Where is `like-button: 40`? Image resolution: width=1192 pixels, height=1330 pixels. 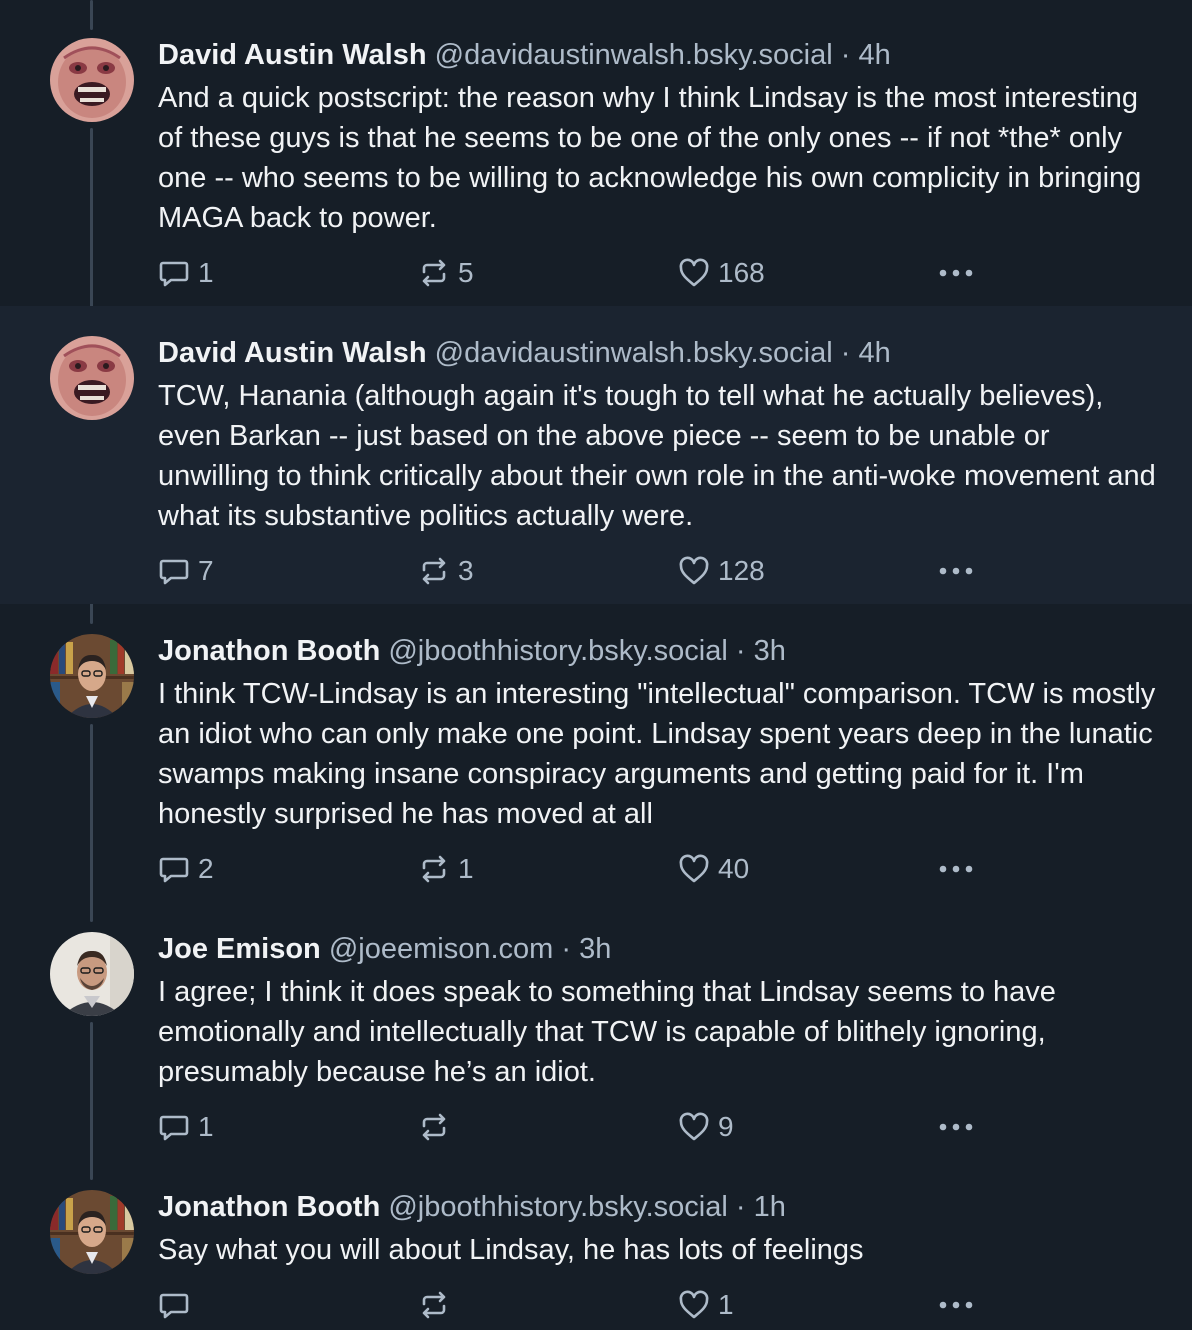 like-button: 40 is located at coordinates (713, 869).